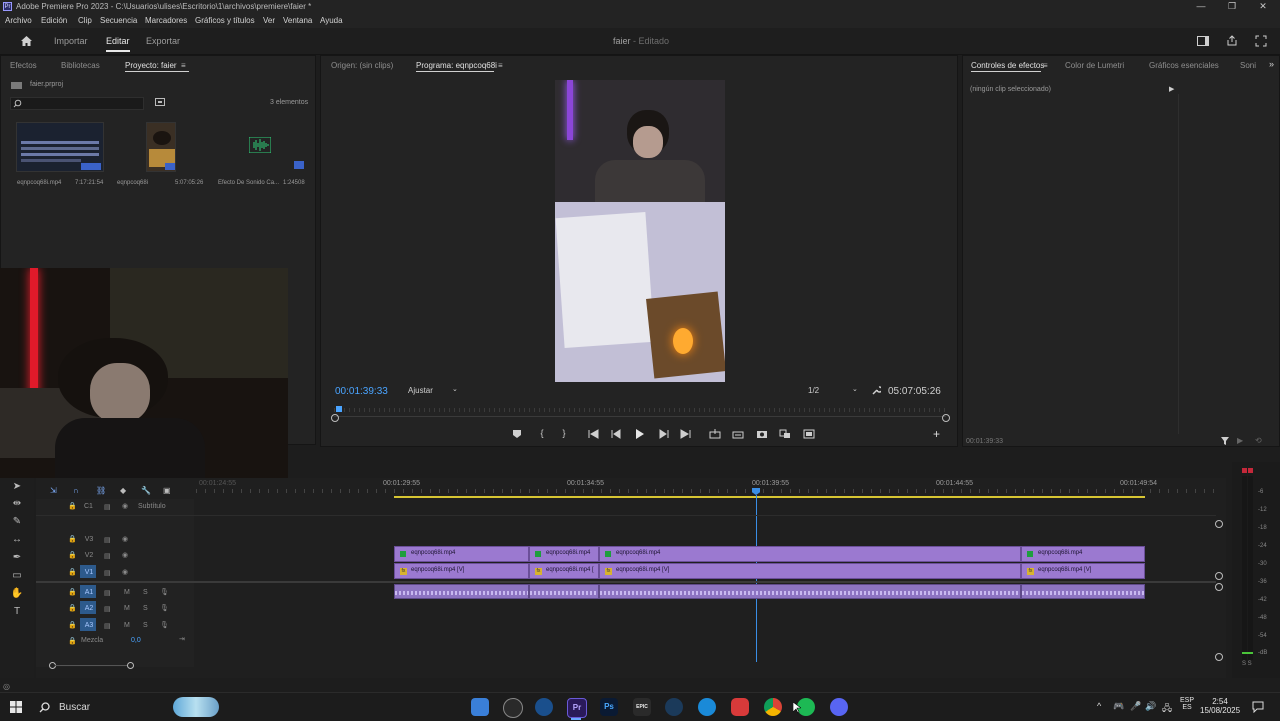 This screenshot has height=721, width=1280. Describe the element at coordinates (544, 707) in the screenshot. I see `capcut-icon` at that location.